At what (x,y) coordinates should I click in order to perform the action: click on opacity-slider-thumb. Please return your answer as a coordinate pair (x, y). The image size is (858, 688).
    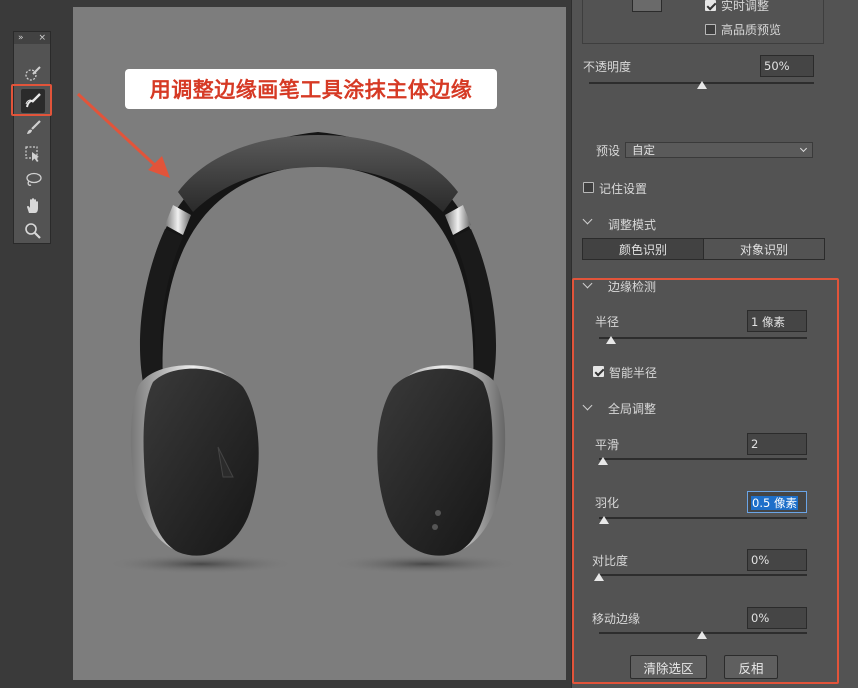
    Looking at the image, I should click on (702, 85).